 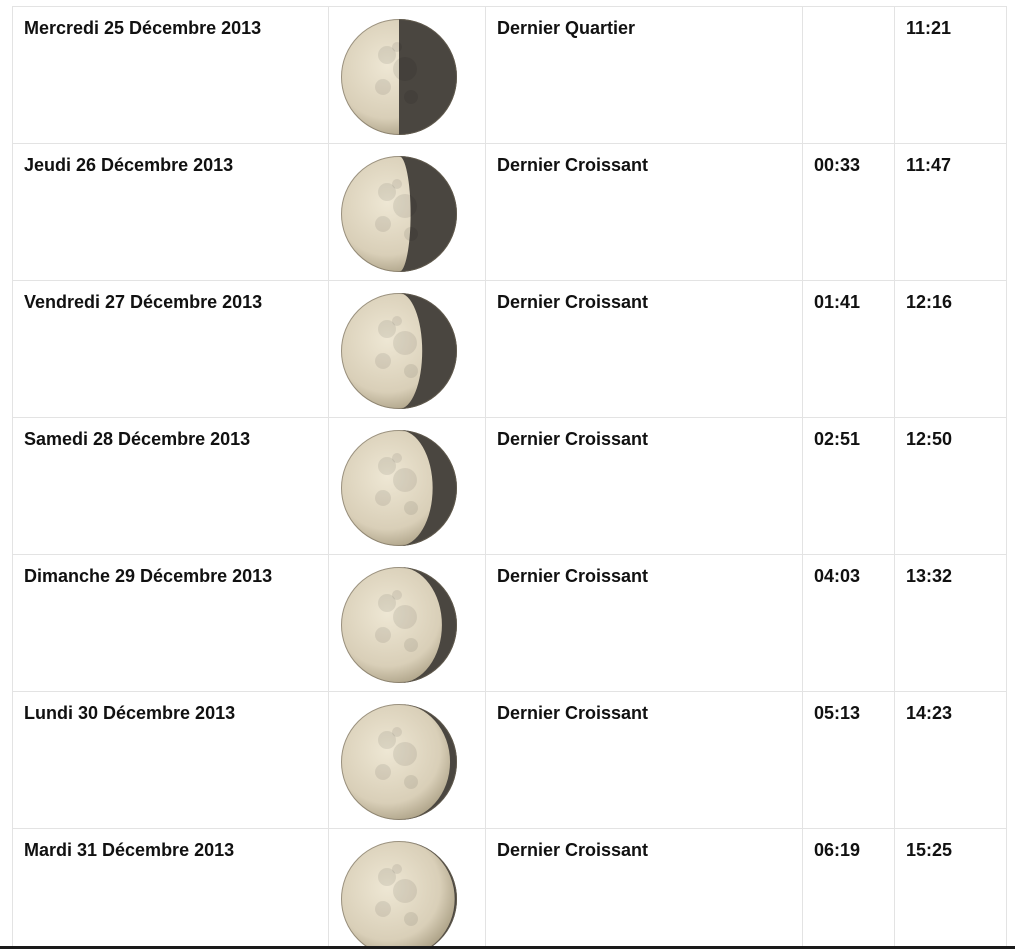 What do you see at coordinates (848, 212) in the screenshot?
I see `moonrise-cell: 00:33` at bounding box center [848, 212].